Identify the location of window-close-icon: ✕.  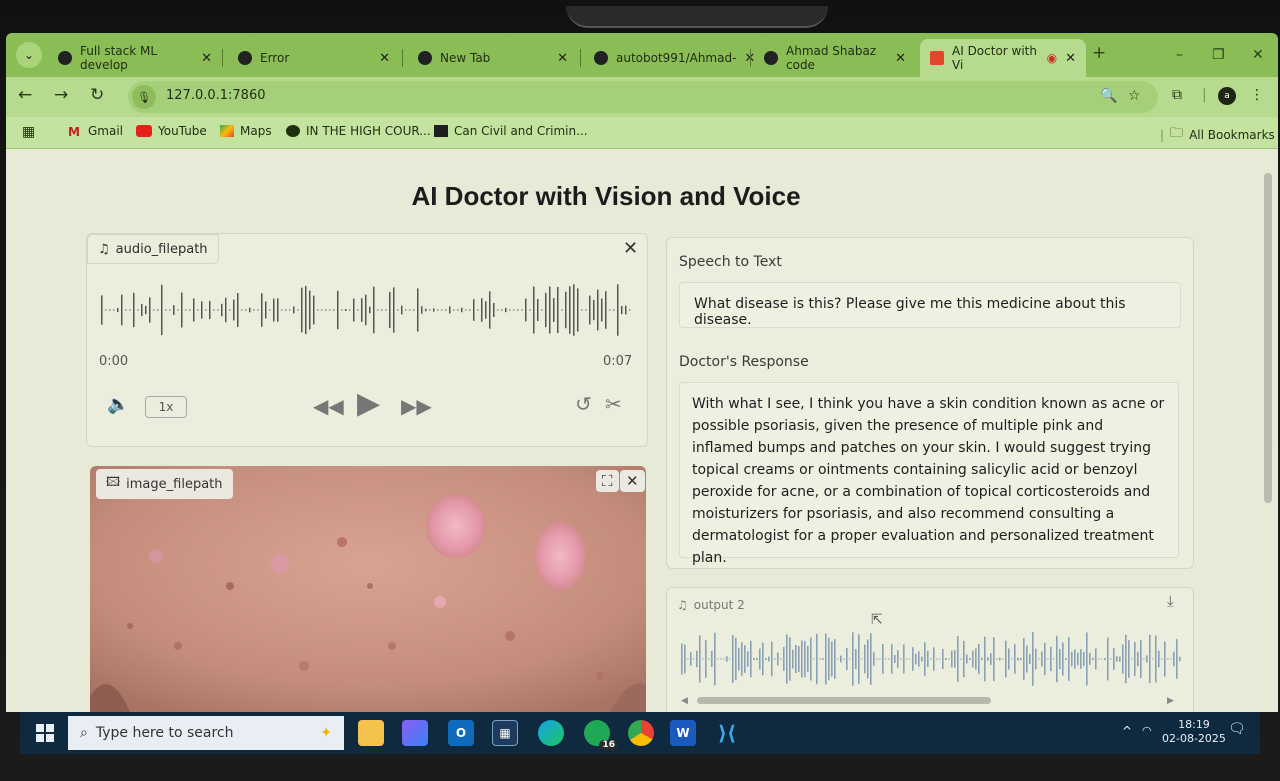
(1258, 55).